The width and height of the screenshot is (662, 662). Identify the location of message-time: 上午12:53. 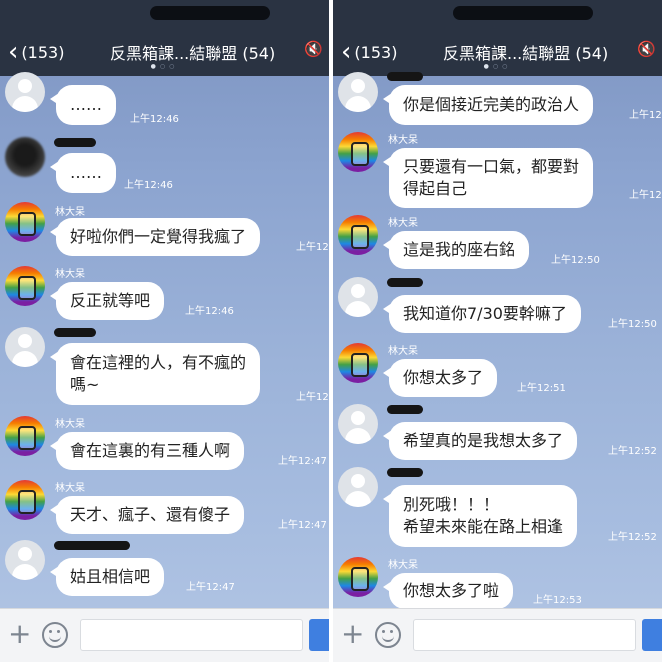
(557, 600).